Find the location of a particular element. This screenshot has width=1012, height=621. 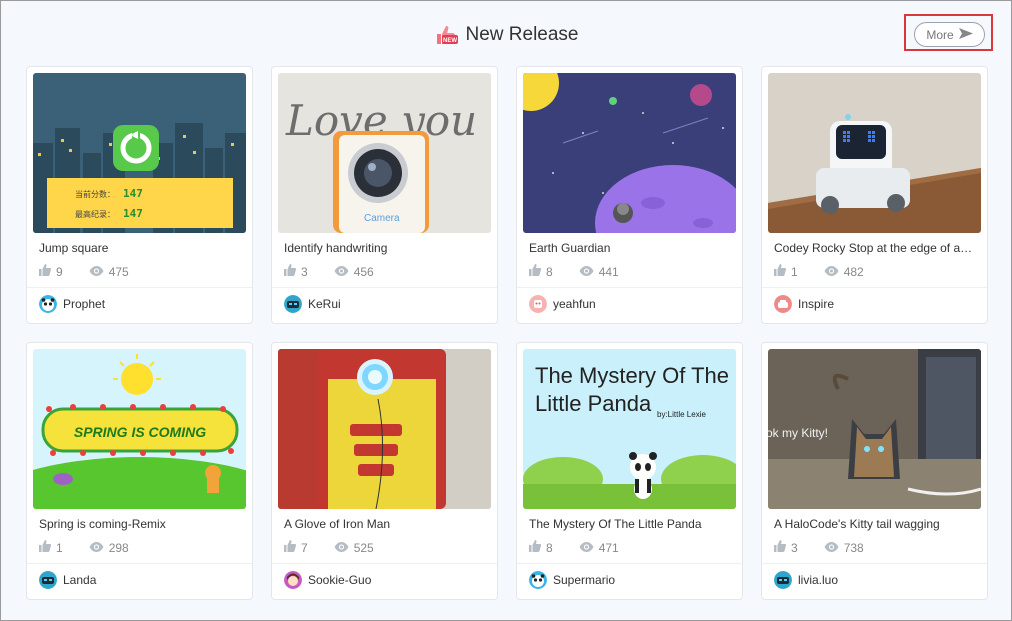

svg-text: Little Panda is located at coordinates (593, 403).